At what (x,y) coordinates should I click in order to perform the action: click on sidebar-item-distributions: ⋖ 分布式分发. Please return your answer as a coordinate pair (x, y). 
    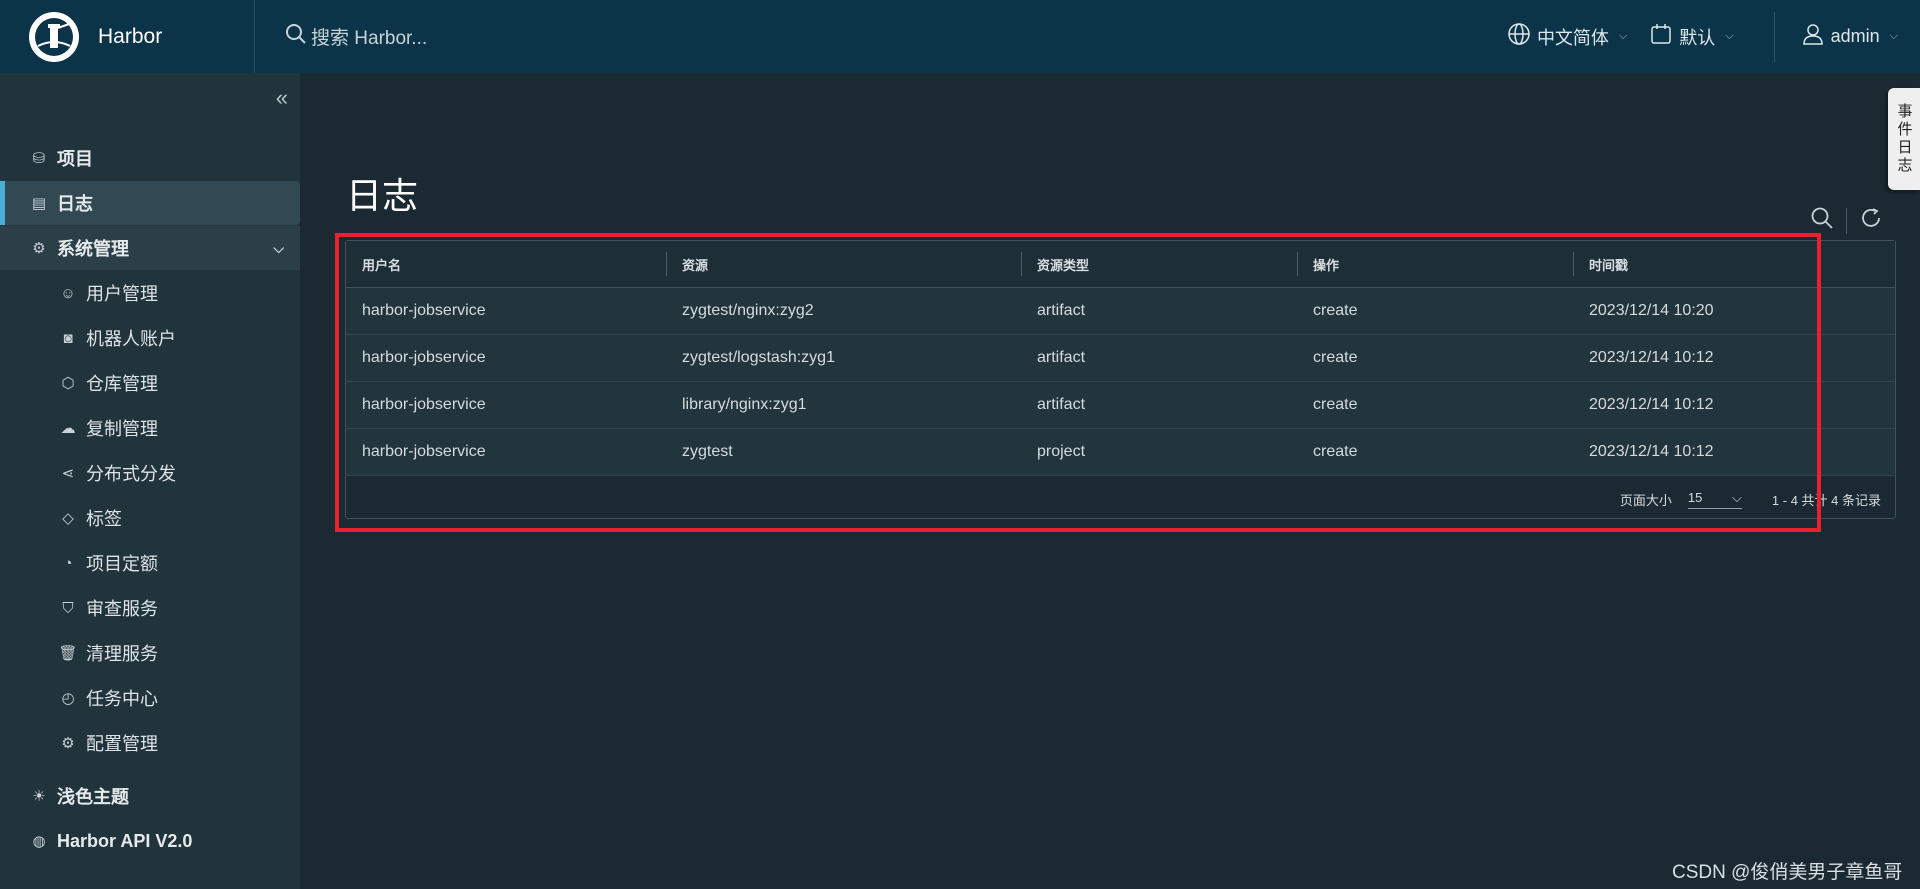
    Looking at the image, I should click on (150, 473).